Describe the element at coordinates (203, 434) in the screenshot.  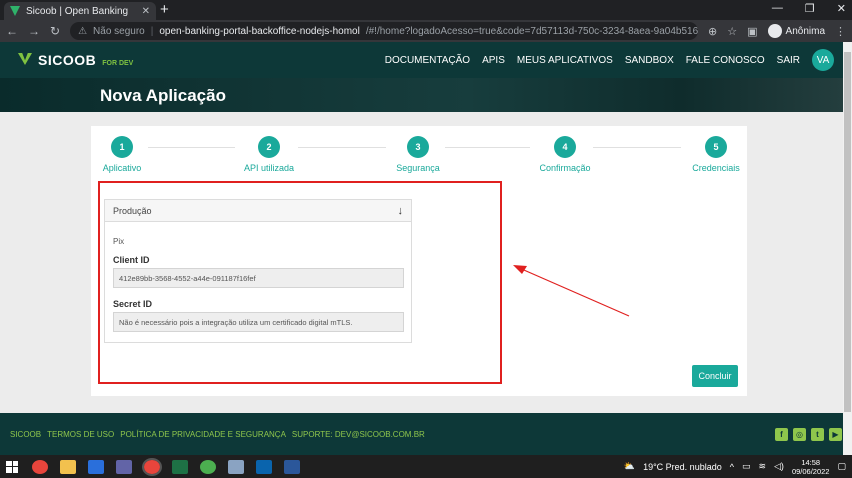
I see `footer-link-privacidade: POLÍTICA DE PRIVACIDADE E SEGURANÇA` at that location.